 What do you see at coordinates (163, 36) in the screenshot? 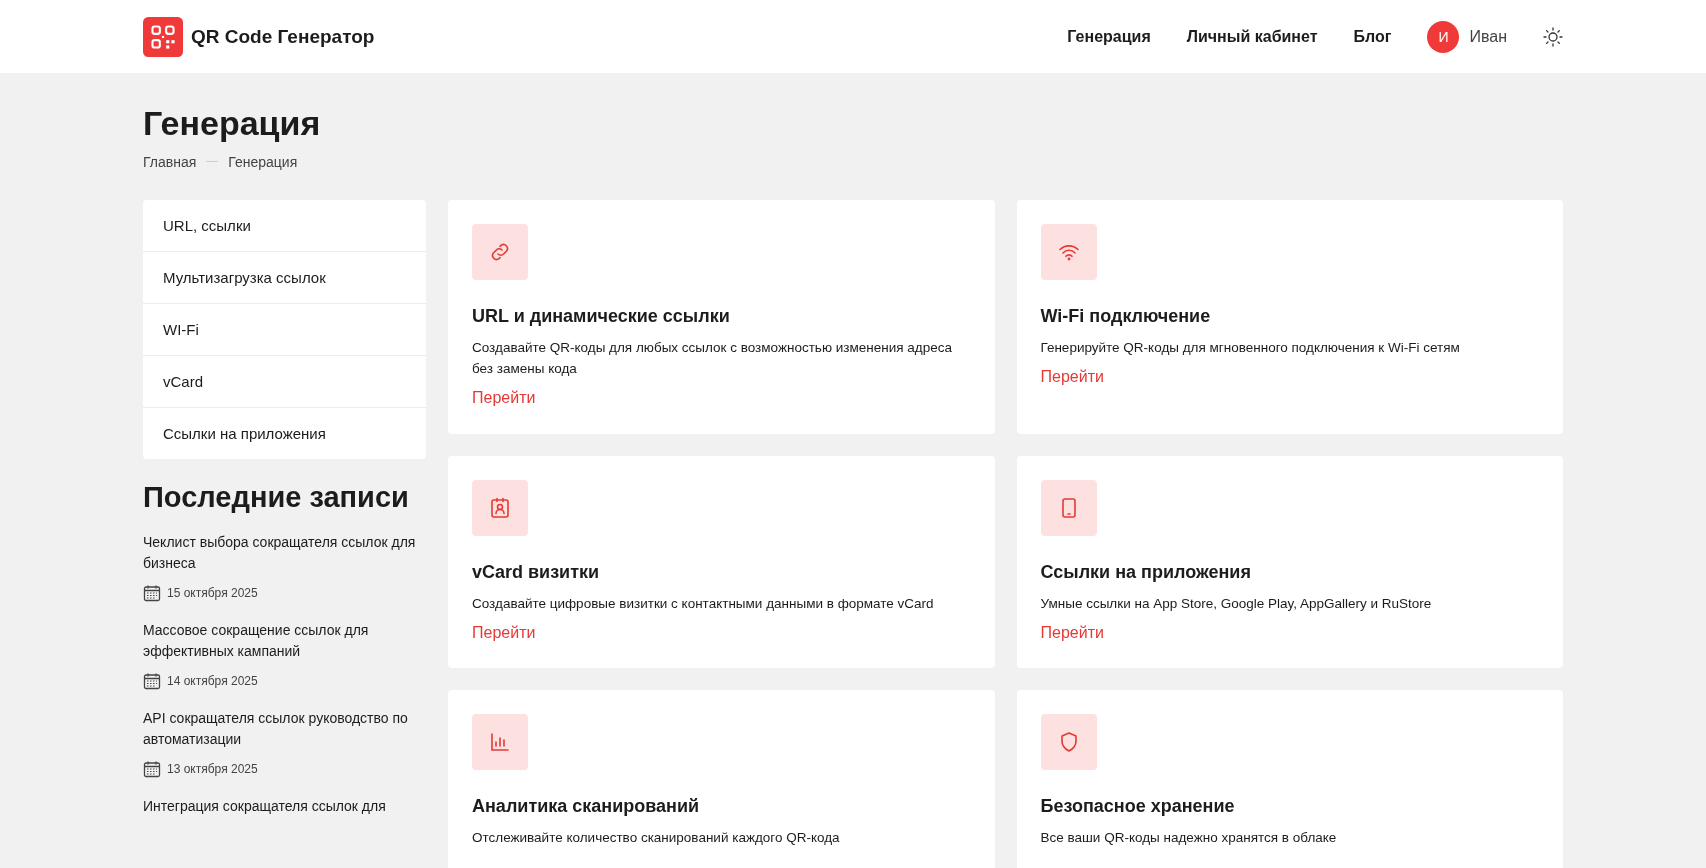
I see `qr-logo-icon` at bounding box center [163, 36].